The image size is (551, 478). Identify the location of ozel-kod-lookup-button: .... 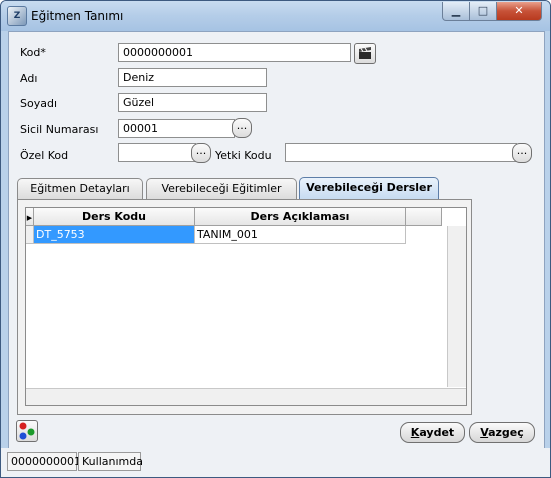
(201, 153).